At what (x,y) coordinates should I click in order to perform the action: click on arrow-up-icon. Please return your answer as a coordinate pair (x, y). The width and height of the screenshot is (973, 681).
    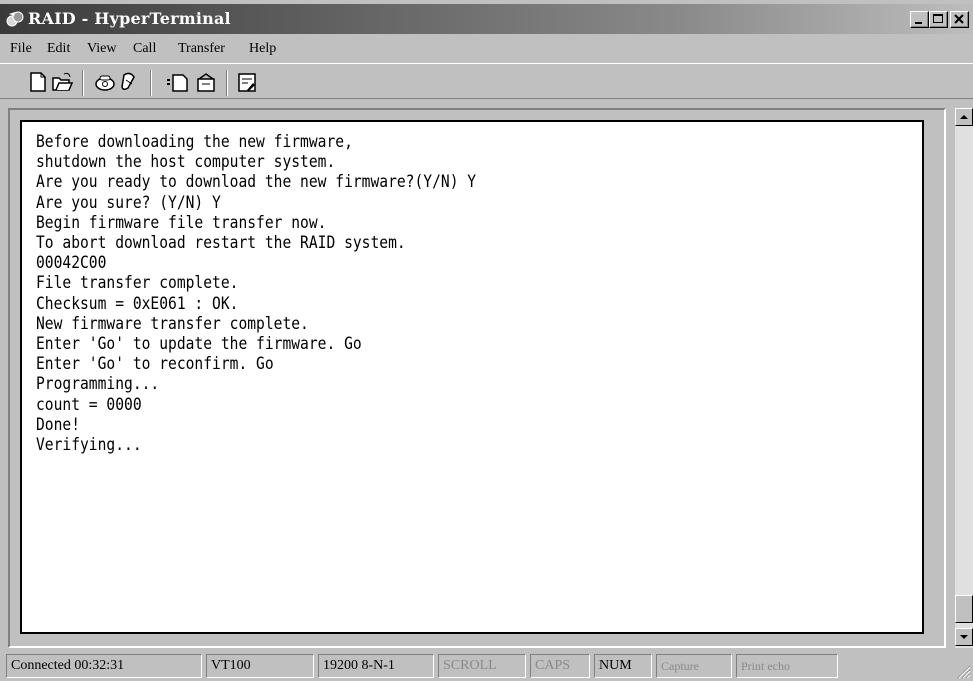
    Looking at the image, I should click on (964, 117).